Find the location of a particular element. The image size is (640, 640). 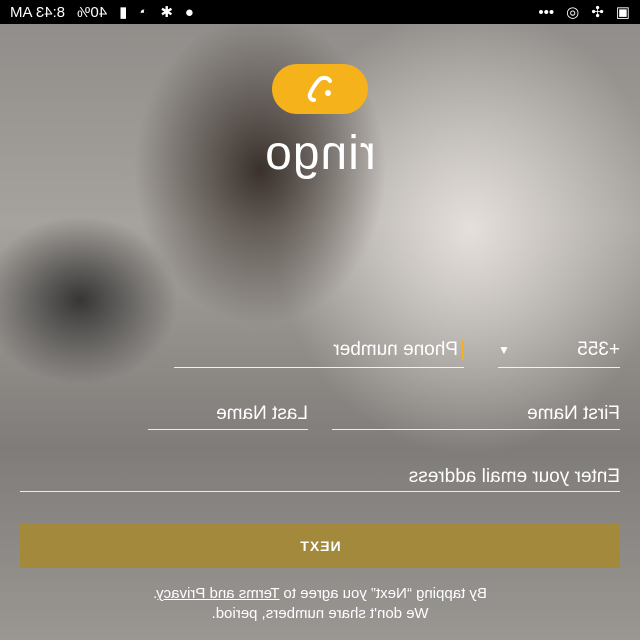

last-name-placeholder: Last Name is located at coordinates (262, 413).